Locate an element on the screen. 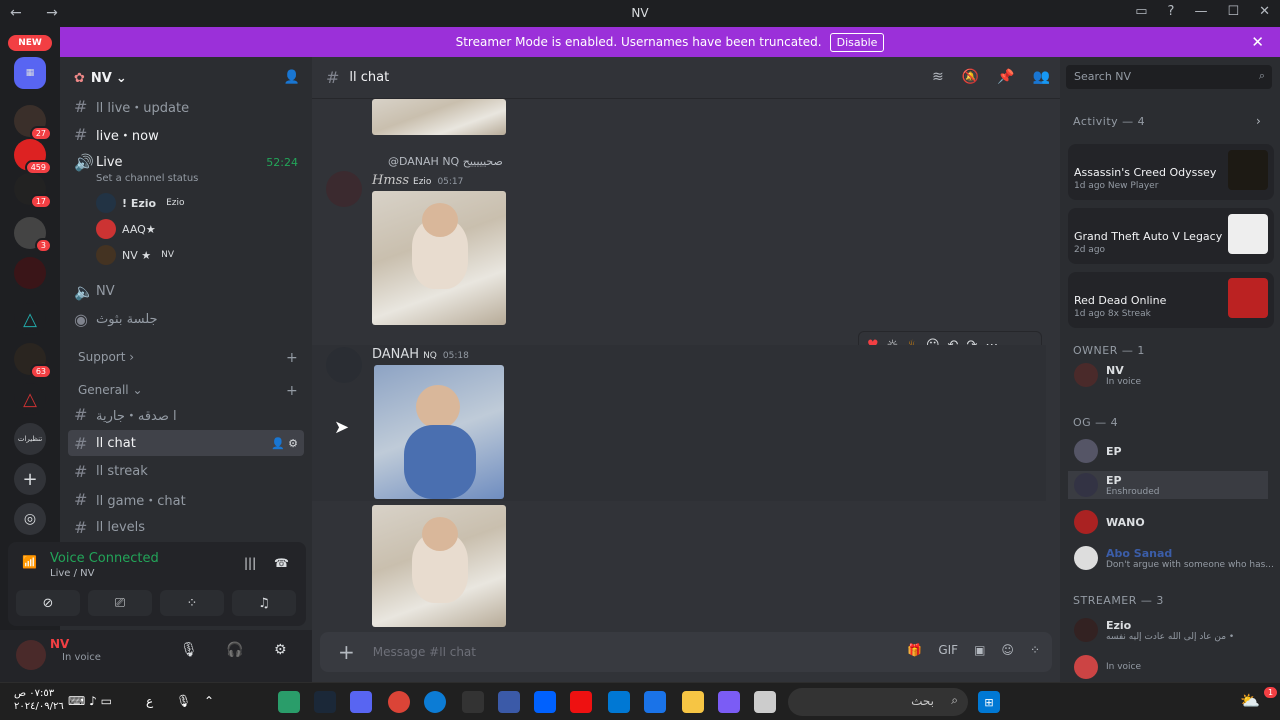 This screenshot has width=1280, height=720. emoji-icon: ☺ is located at coordinates (1007, 650).